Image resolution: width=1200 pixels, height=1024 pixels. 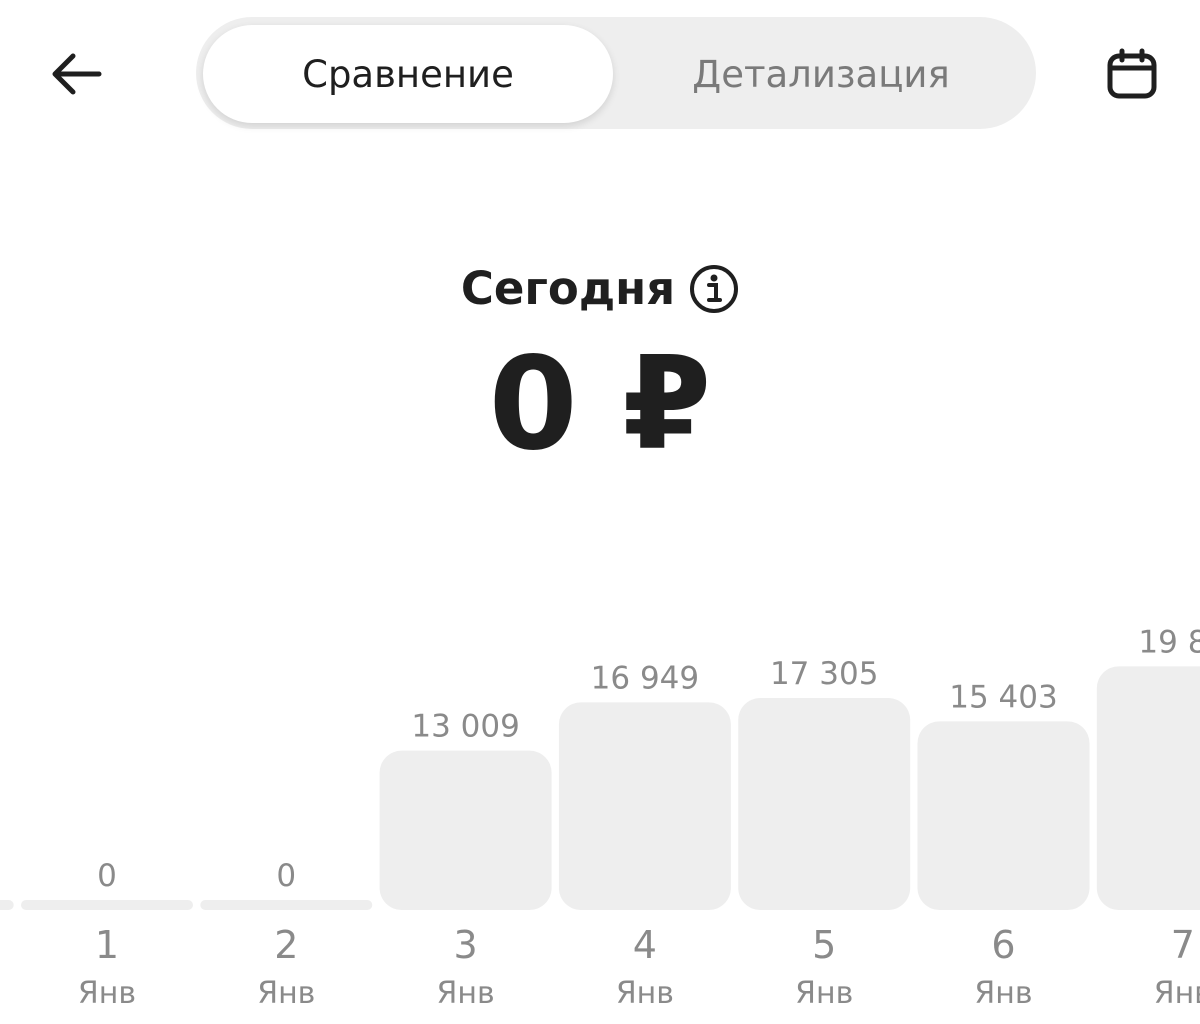 What do you see at coordinates (1003, 697) in the screenshot?
I see `bar-value-label: 15 403` at bounding box center [1003, 697].